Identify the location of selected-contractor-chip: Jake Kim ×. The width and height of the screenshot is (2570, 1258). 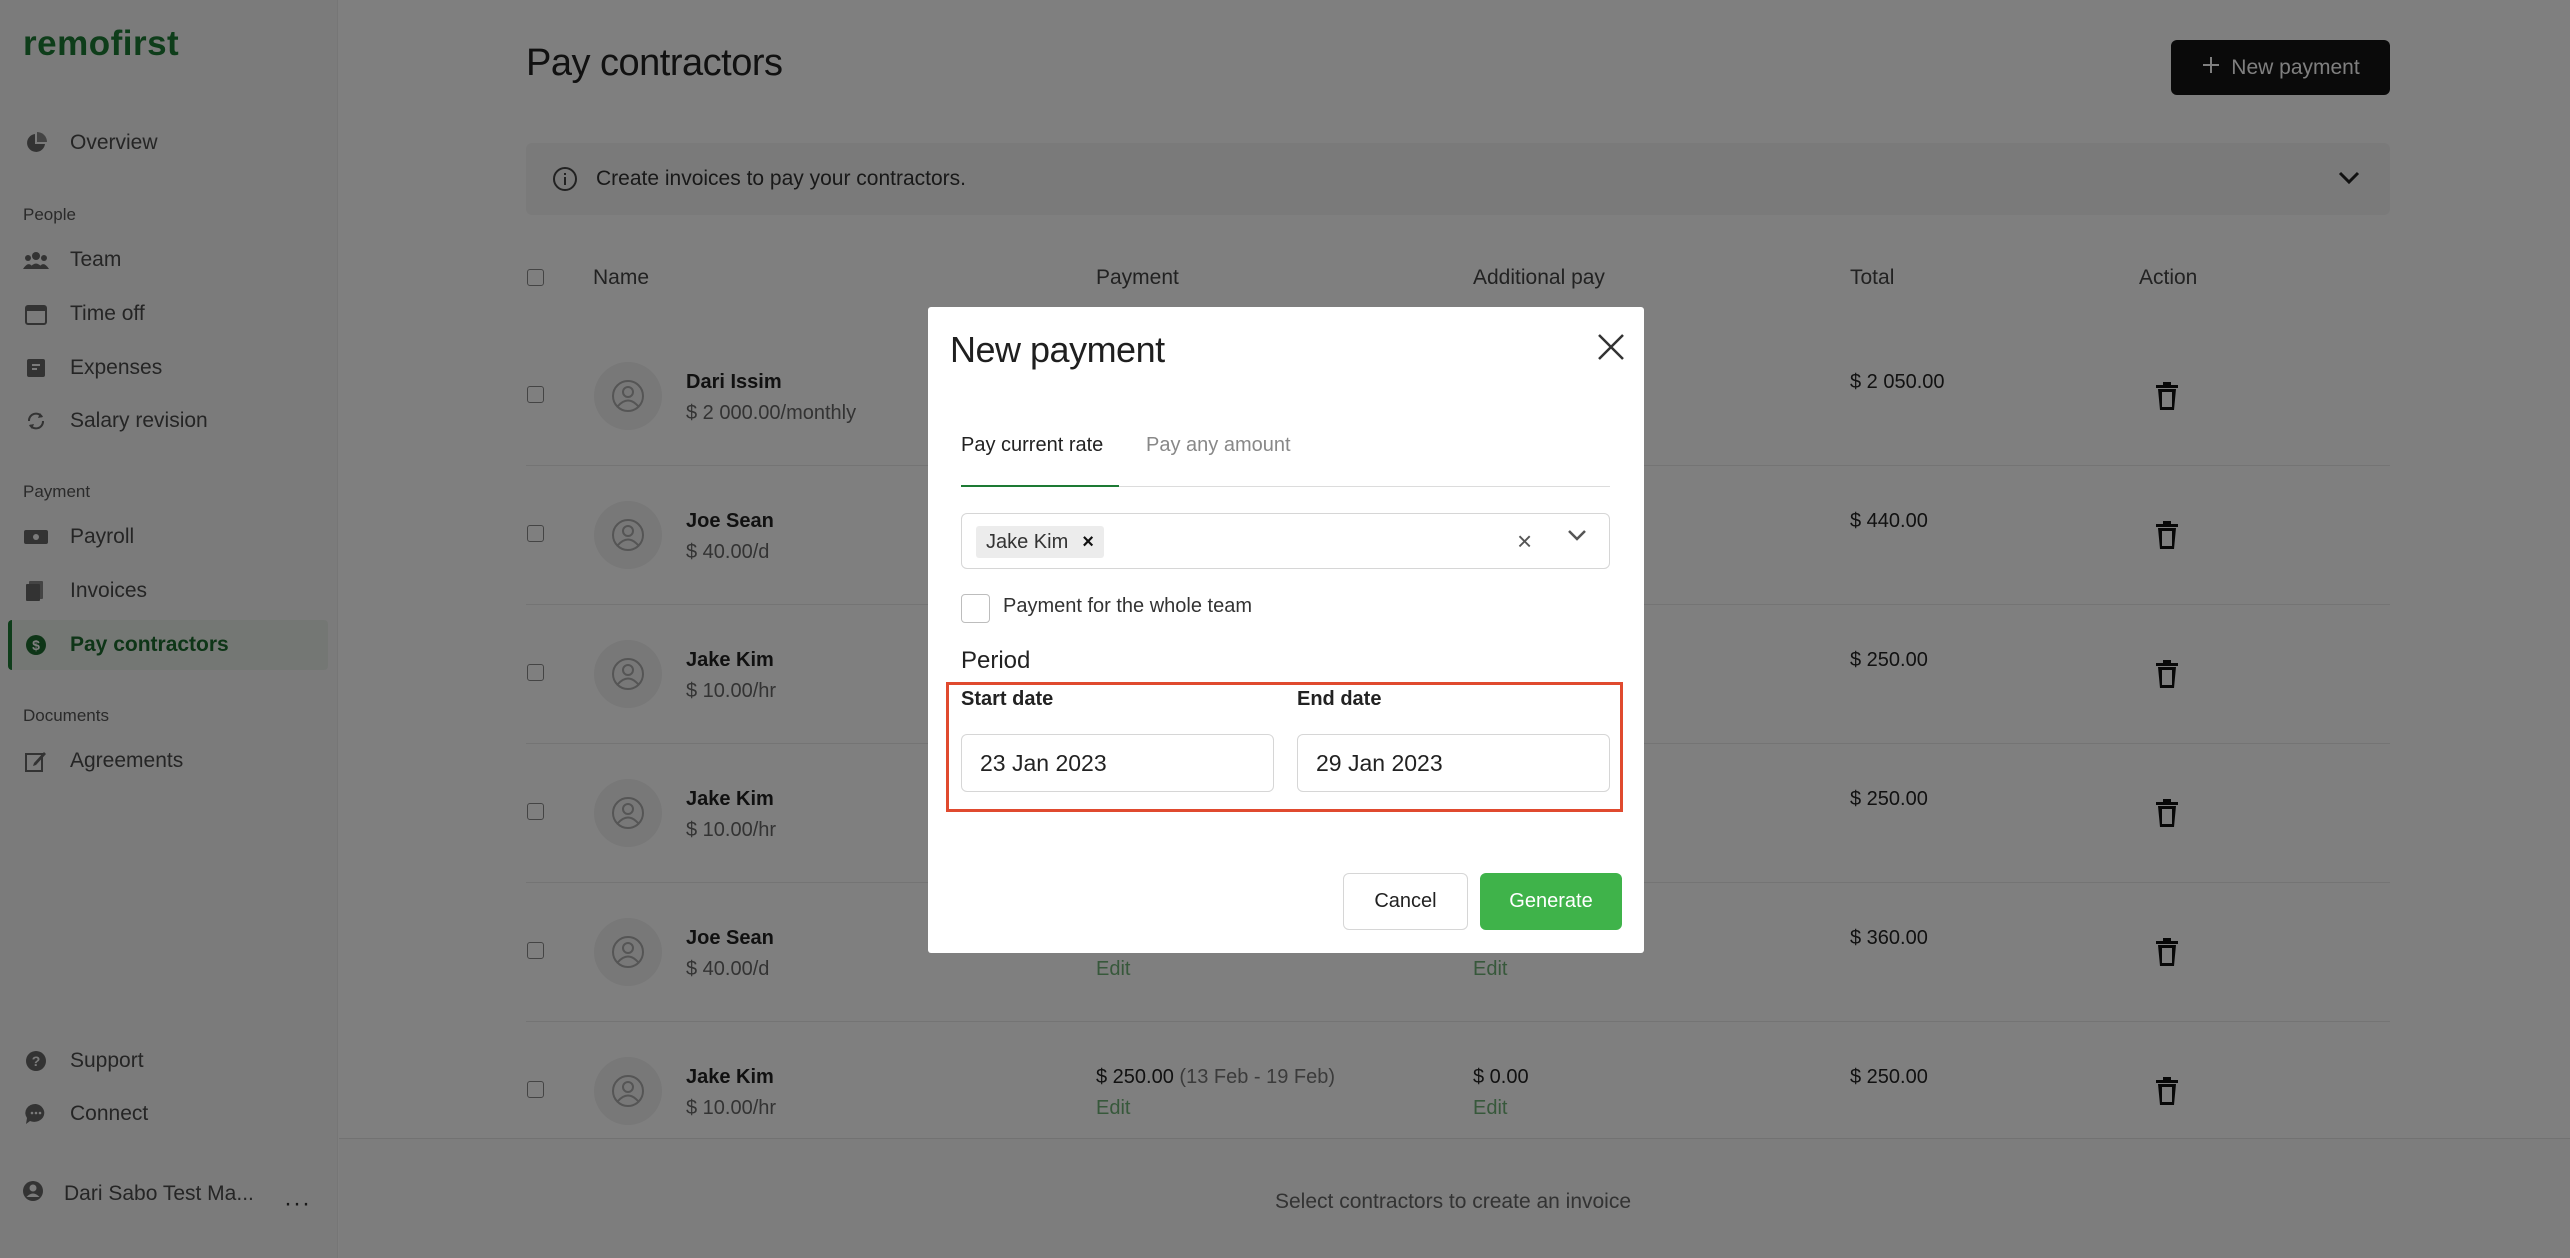
(1040, 542).